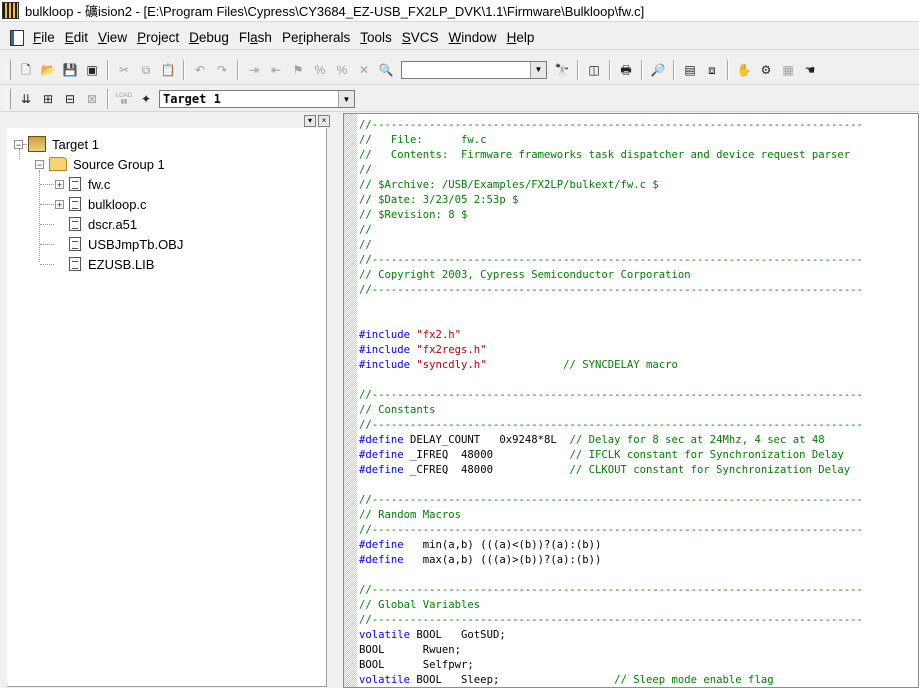 This screenshot has height=688, width=919. I want to click on debug-view-icon: ◫, so click(594, 70).